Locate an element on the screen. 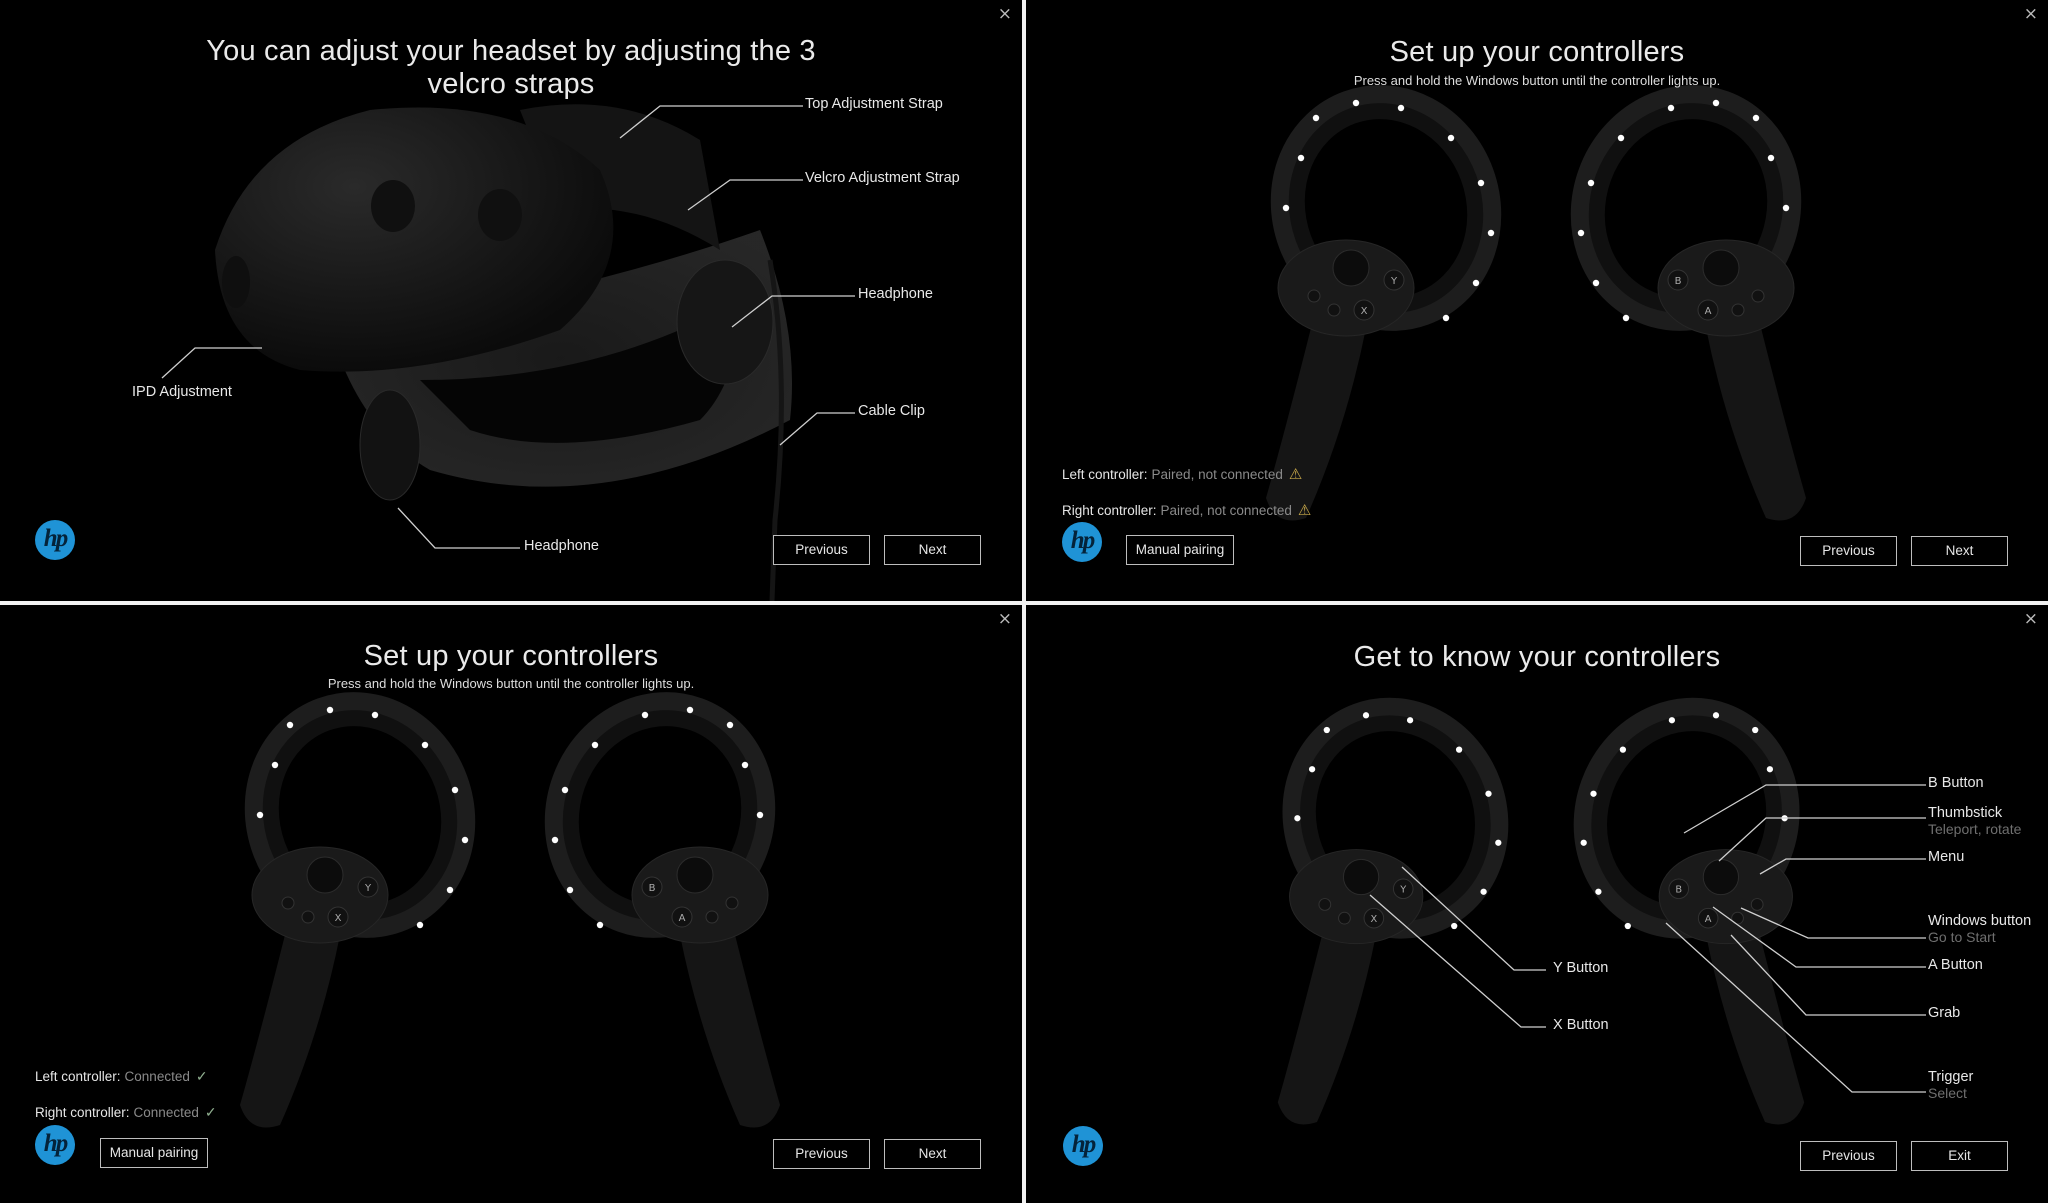 The image size is (2048, 1203). page-title: Get to know your controllers is located at coordinates (1537, 657).